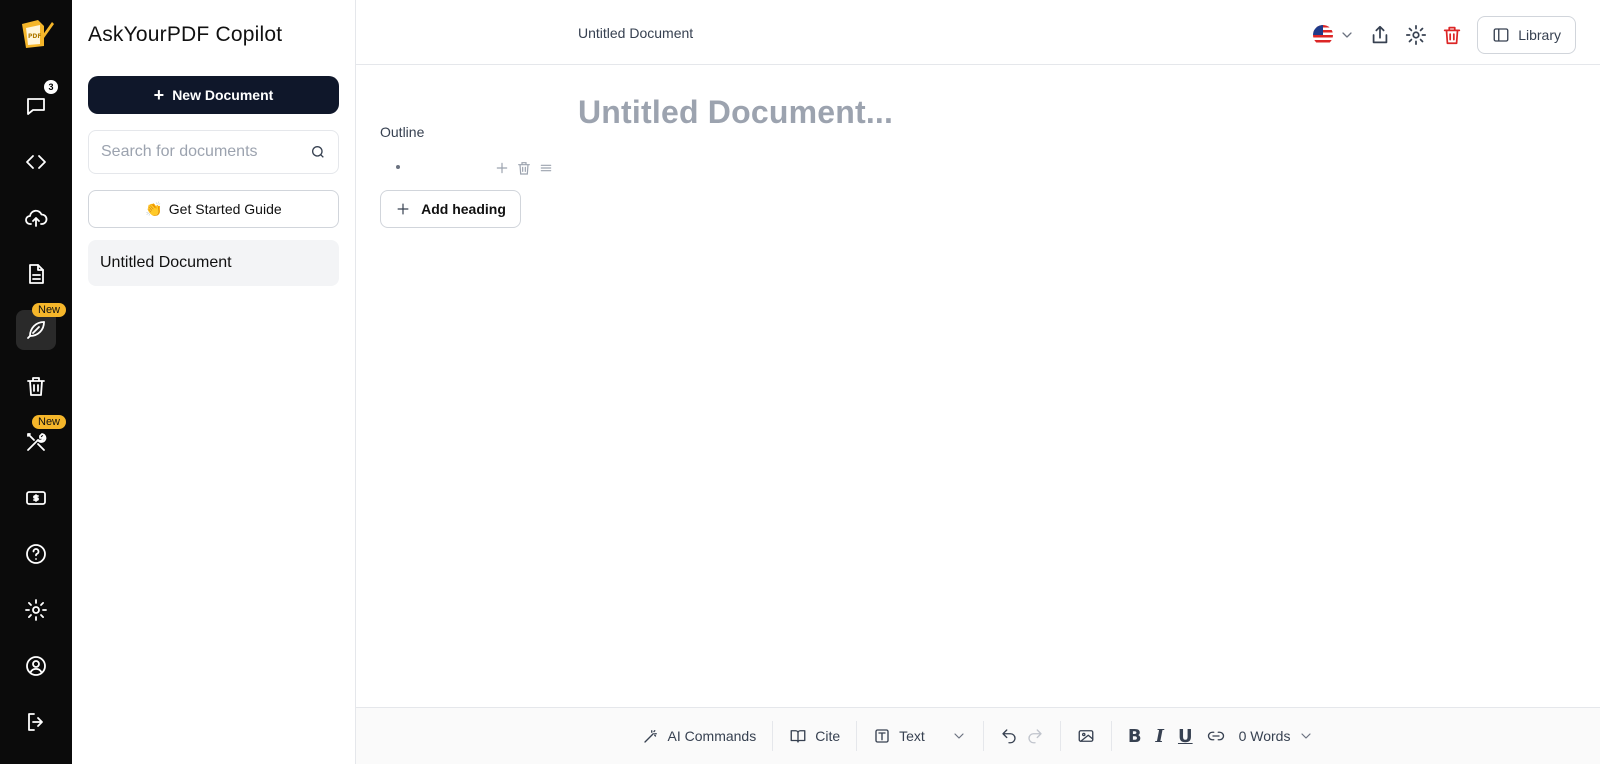  I want to click on library-button: Library, so click(1526, 35).